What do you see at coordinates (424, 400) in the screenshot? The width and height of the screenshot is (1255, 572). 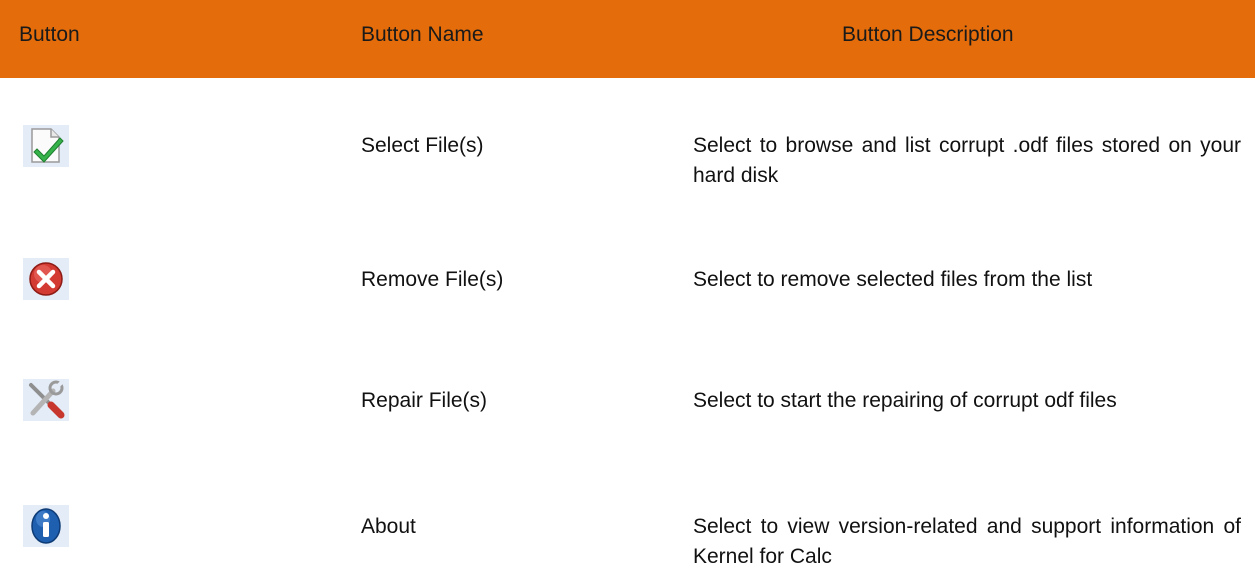 I see `button-name: Repair File(s)` at bounding box center [424, 400].